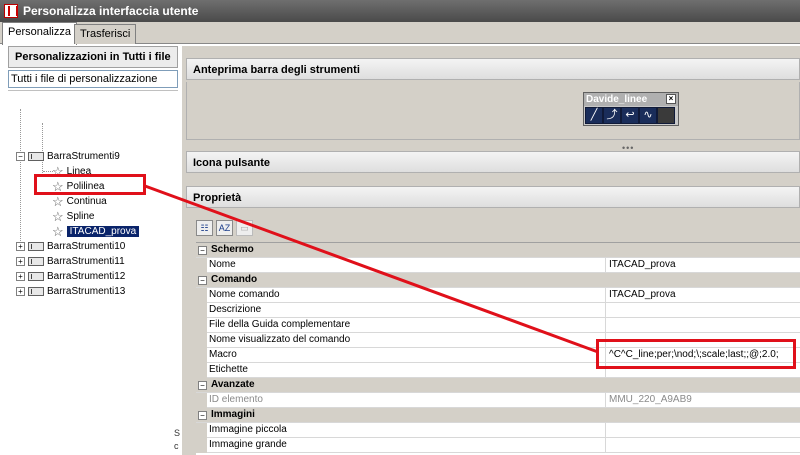  Describe the element at coordinates (666, 115) in the screenshot. I see `blank-tool-icon` at that location.